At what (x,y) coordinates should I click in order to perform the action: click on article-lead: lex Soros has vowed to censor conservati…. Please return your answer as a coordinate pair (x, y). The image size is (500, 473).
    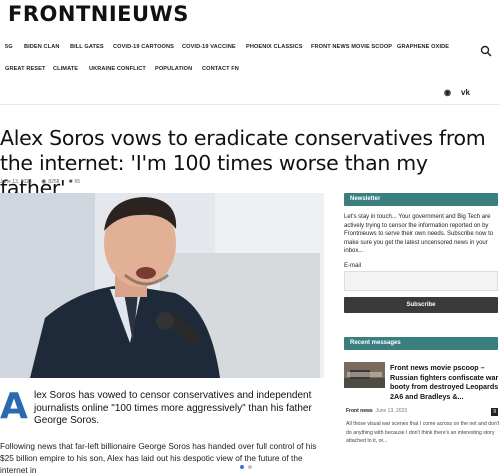
    Looking at the image, I should click on (173, 408).